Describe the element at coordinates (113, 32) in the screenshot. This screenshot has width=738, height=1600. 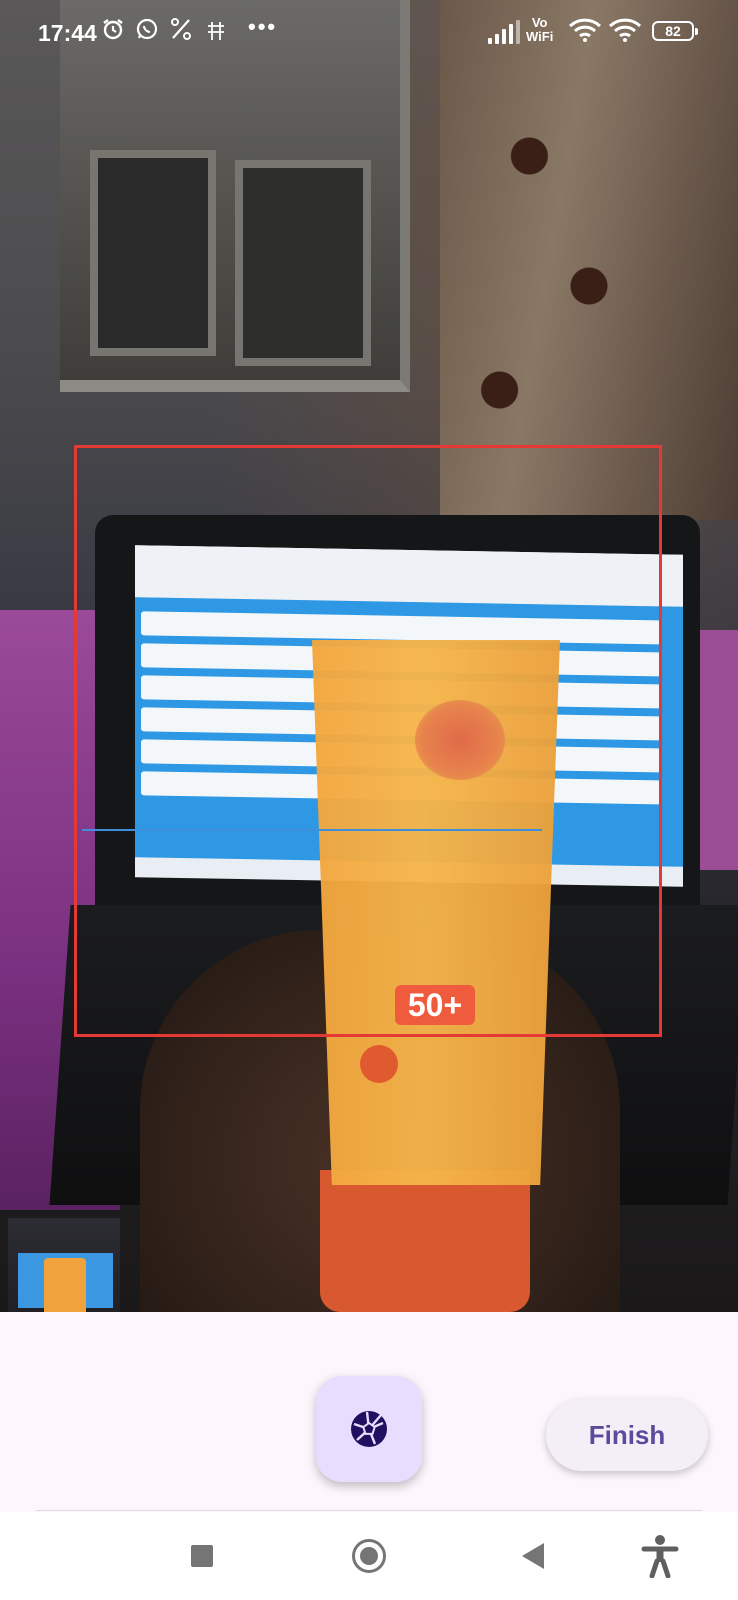
I see `alarm-clock-icon` at that location.